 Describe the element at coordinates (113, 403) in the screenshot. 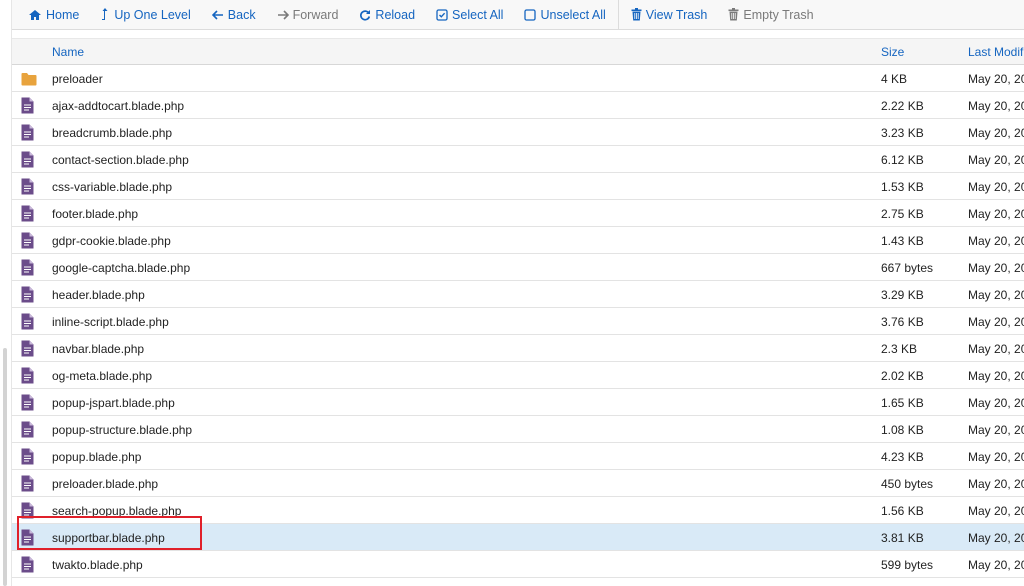

I see `file-name: popup-jspart.blade.php` at that location.